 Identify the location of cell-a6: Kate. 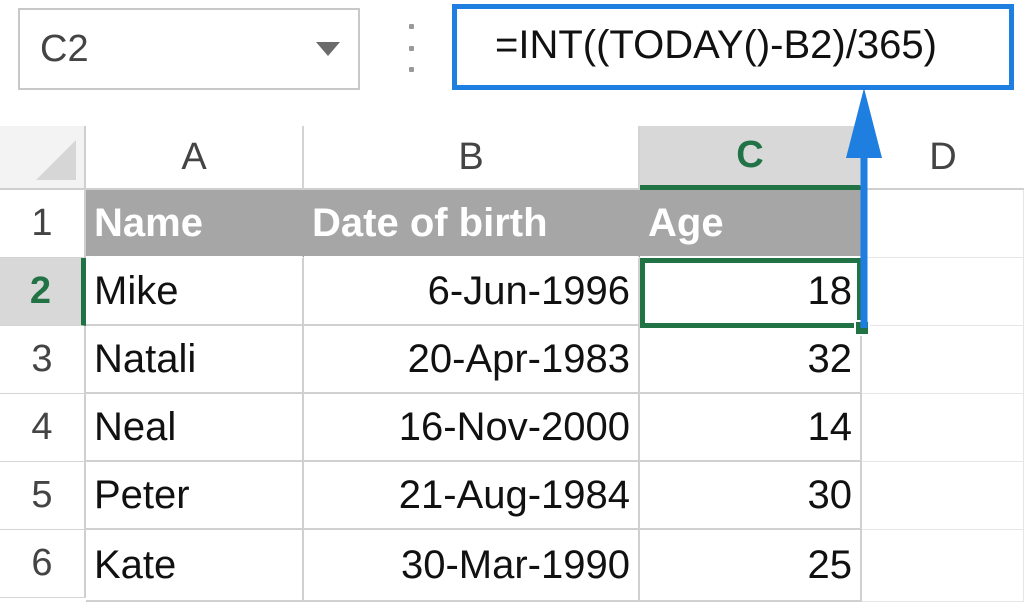
(195, 566).